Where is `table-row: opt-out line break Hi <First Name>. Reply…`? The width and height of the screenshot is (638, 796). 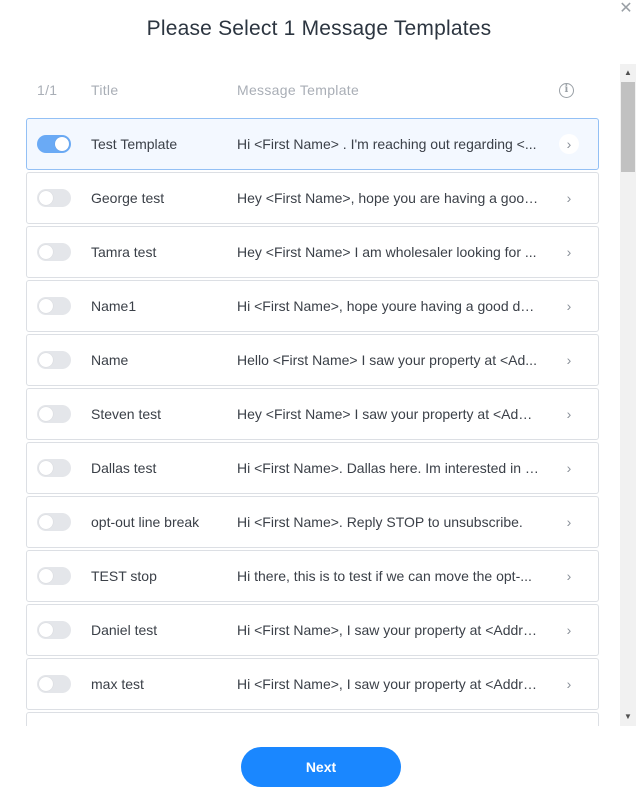
table-row: opt-out line break Hi <First Name>. Reply… is located at coordinates (312, 522).